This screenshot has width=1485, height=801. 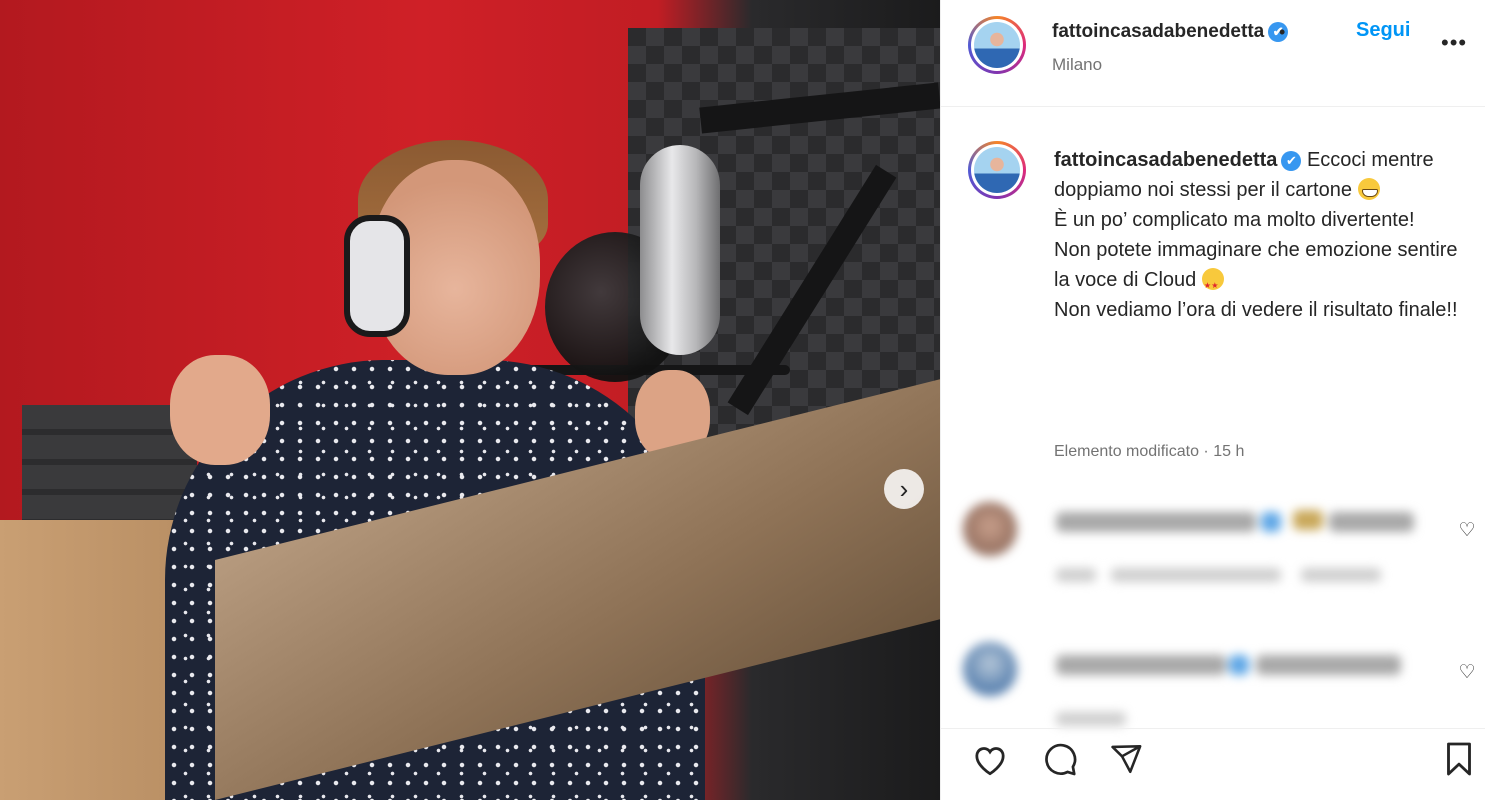 What do you see at coordinates (220, 410) in the screenshot?
I see `person-hand-left` at bounding box center [220, 410].